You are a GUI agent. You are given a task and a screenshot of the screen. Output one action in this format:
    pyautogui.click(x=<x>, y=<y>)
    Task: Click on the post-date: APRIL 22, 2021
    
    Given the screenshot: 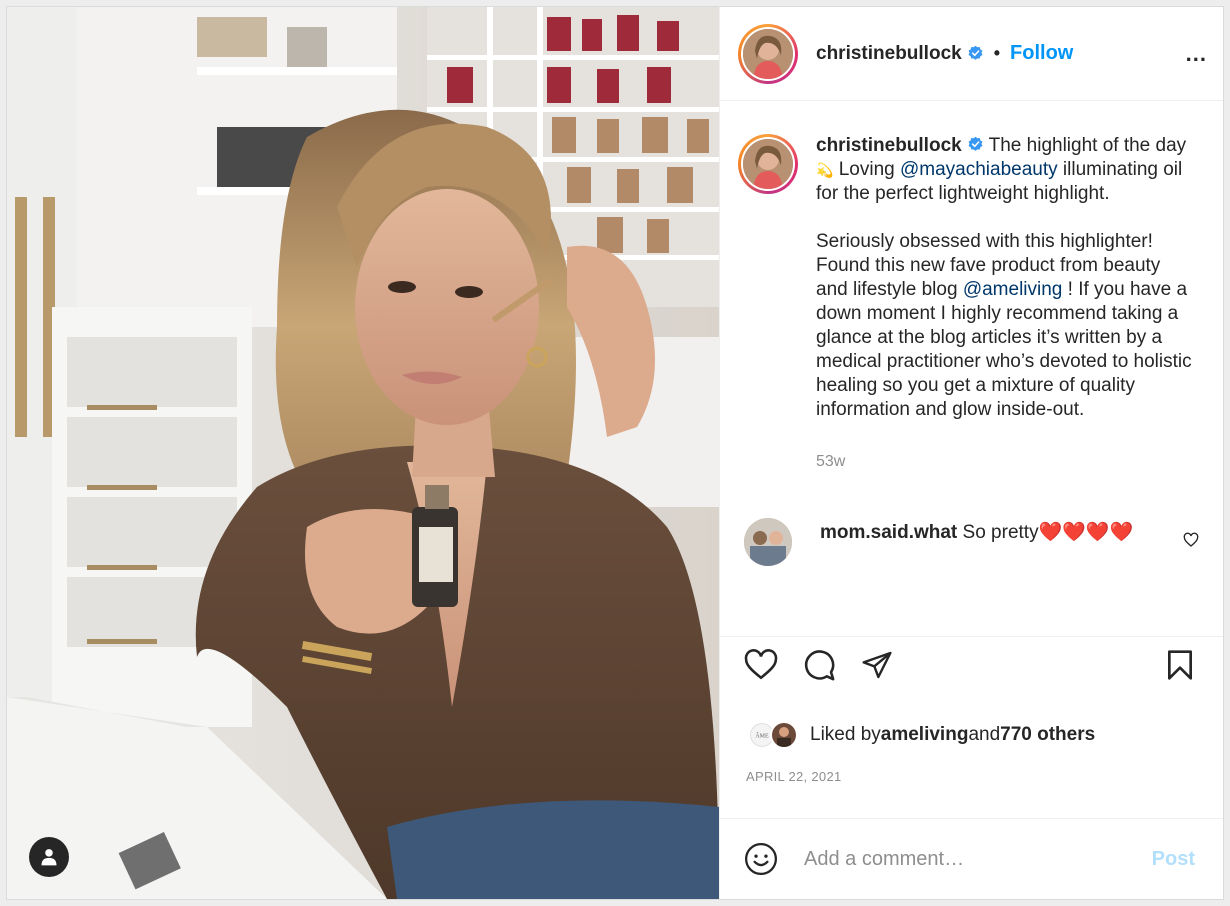 What is the action you would take?
    pyautogui.click(x=794, y=776)
    